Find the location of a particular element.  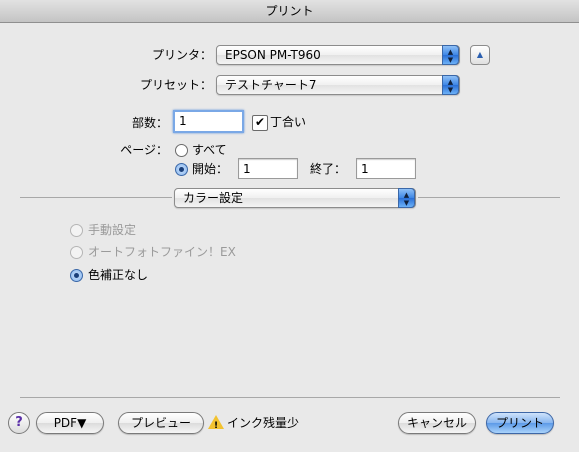

pdf-button: PDF▼ is located at coordinates (70, 423).